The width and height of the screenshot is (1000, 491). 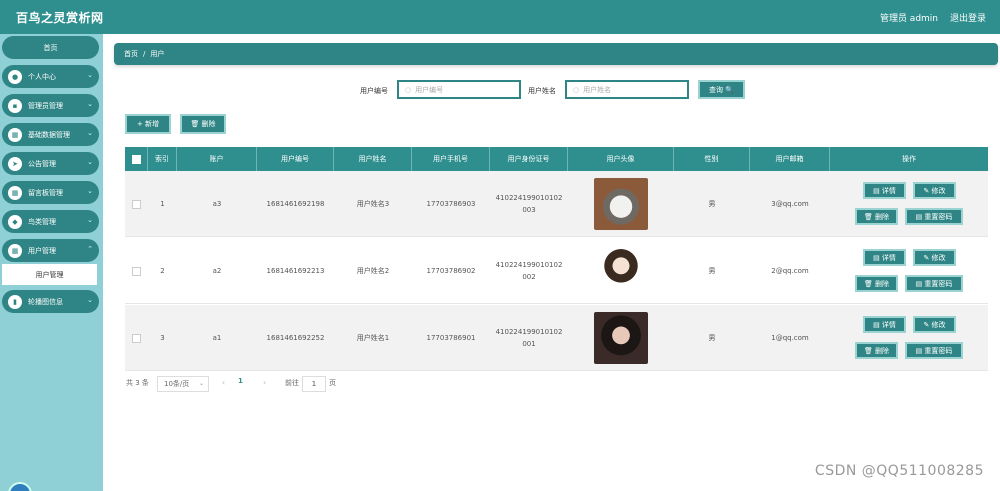 What do you see at coordinates (131, 54) in the screenshot?
I see `breadcrumb-home: 首页` at bounding box center [131, 54].